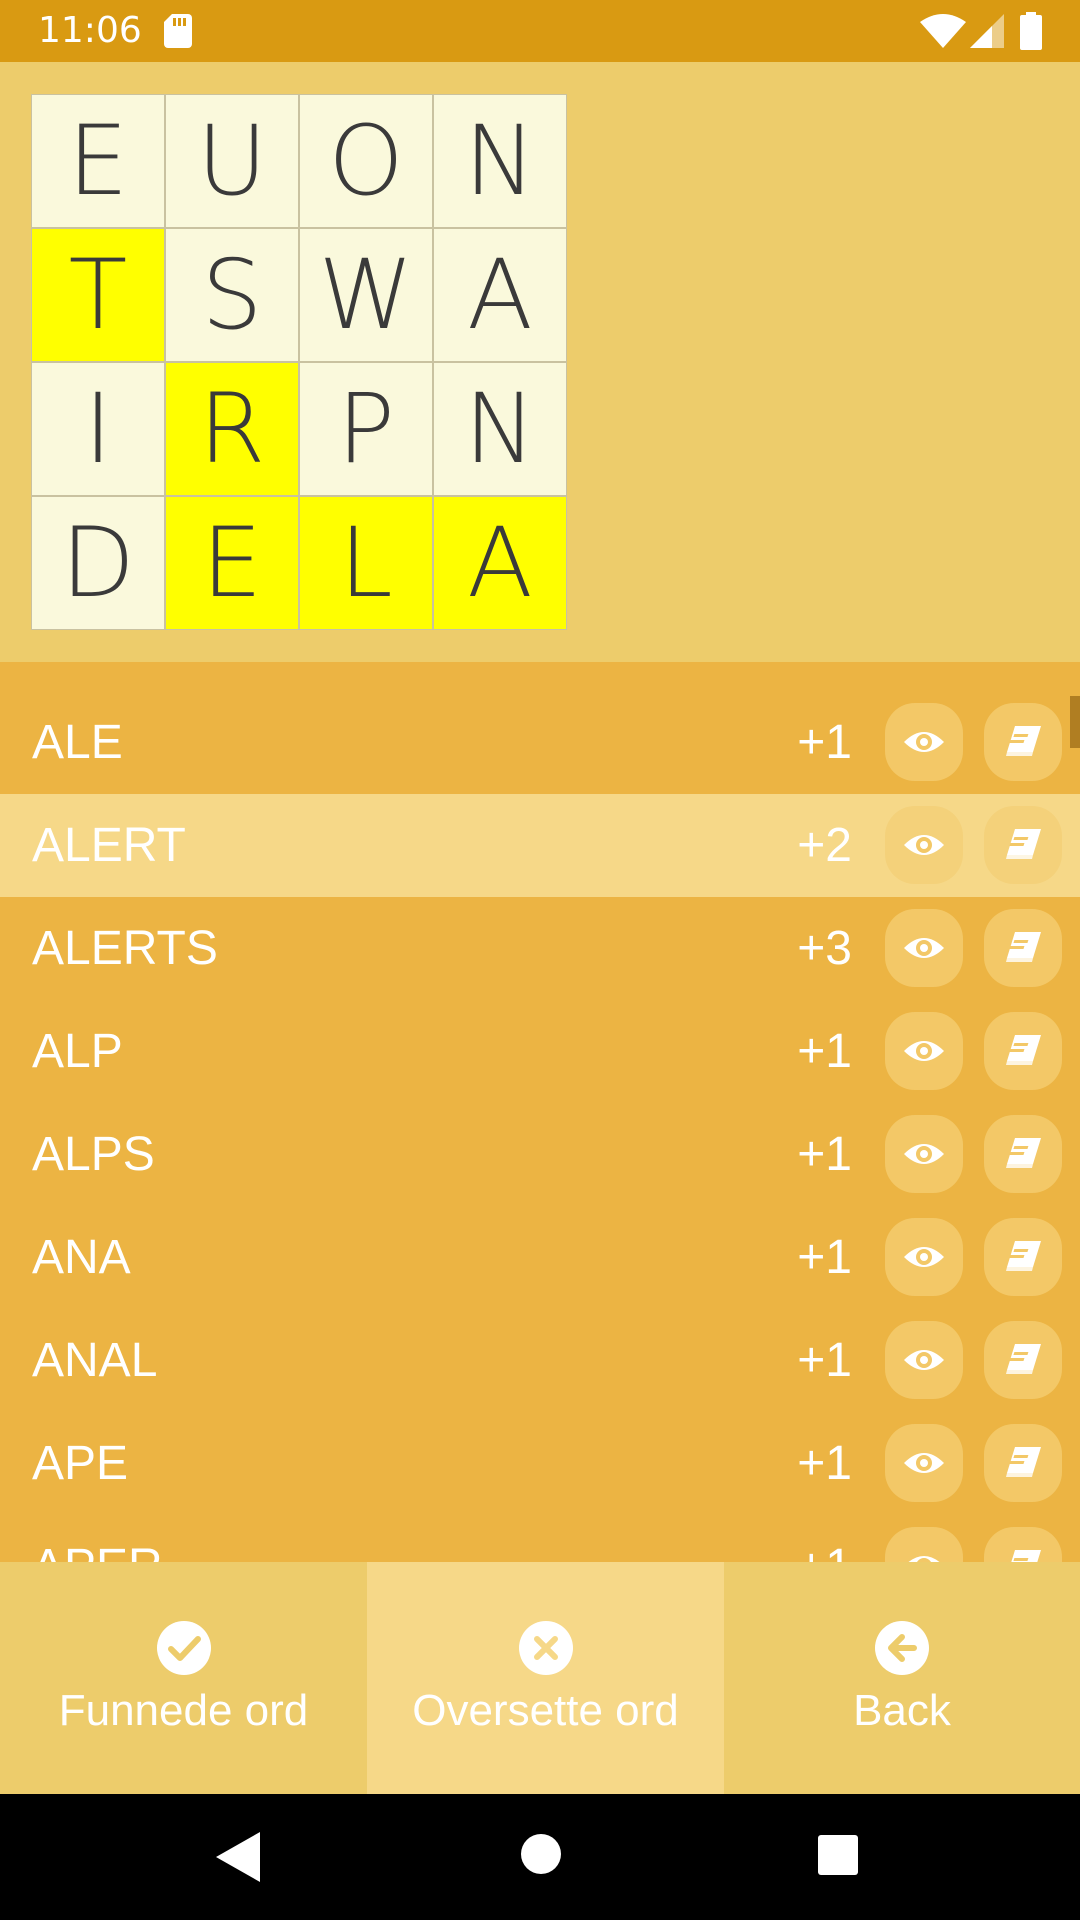  What do you see at coordinates (80, 1463) in the screenshot?
I see `word-text: APE` at bounding box center [80, 1463].